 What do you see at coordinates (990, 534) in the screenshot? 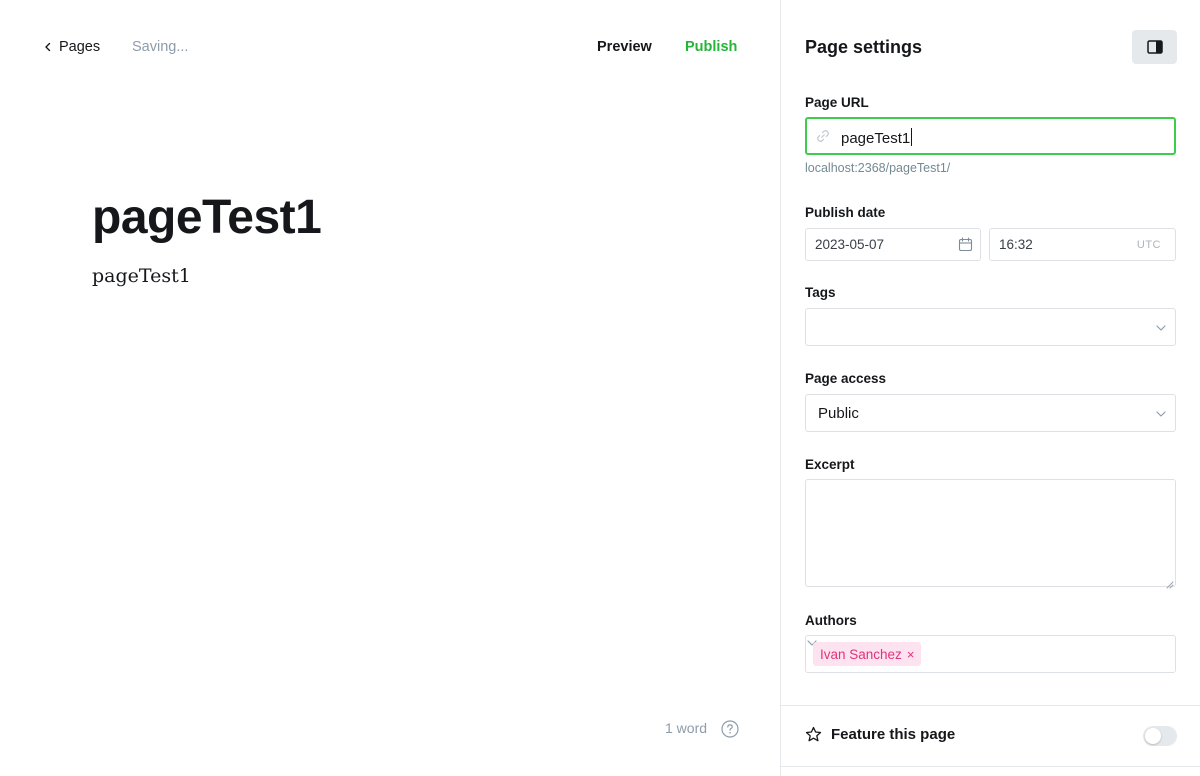
I see `excerpt-textarea` at bounding box center [990, 534].